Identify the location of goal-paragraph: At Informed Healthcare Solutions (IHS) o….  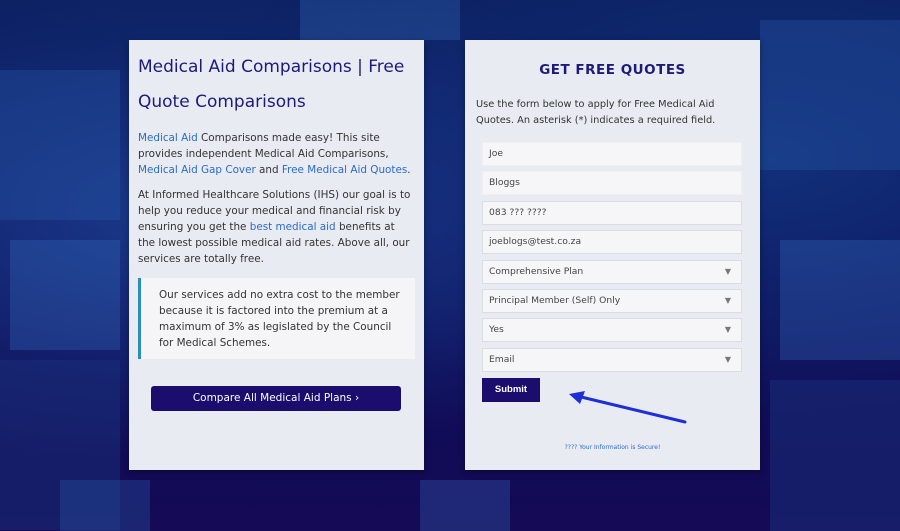
(274, 227).